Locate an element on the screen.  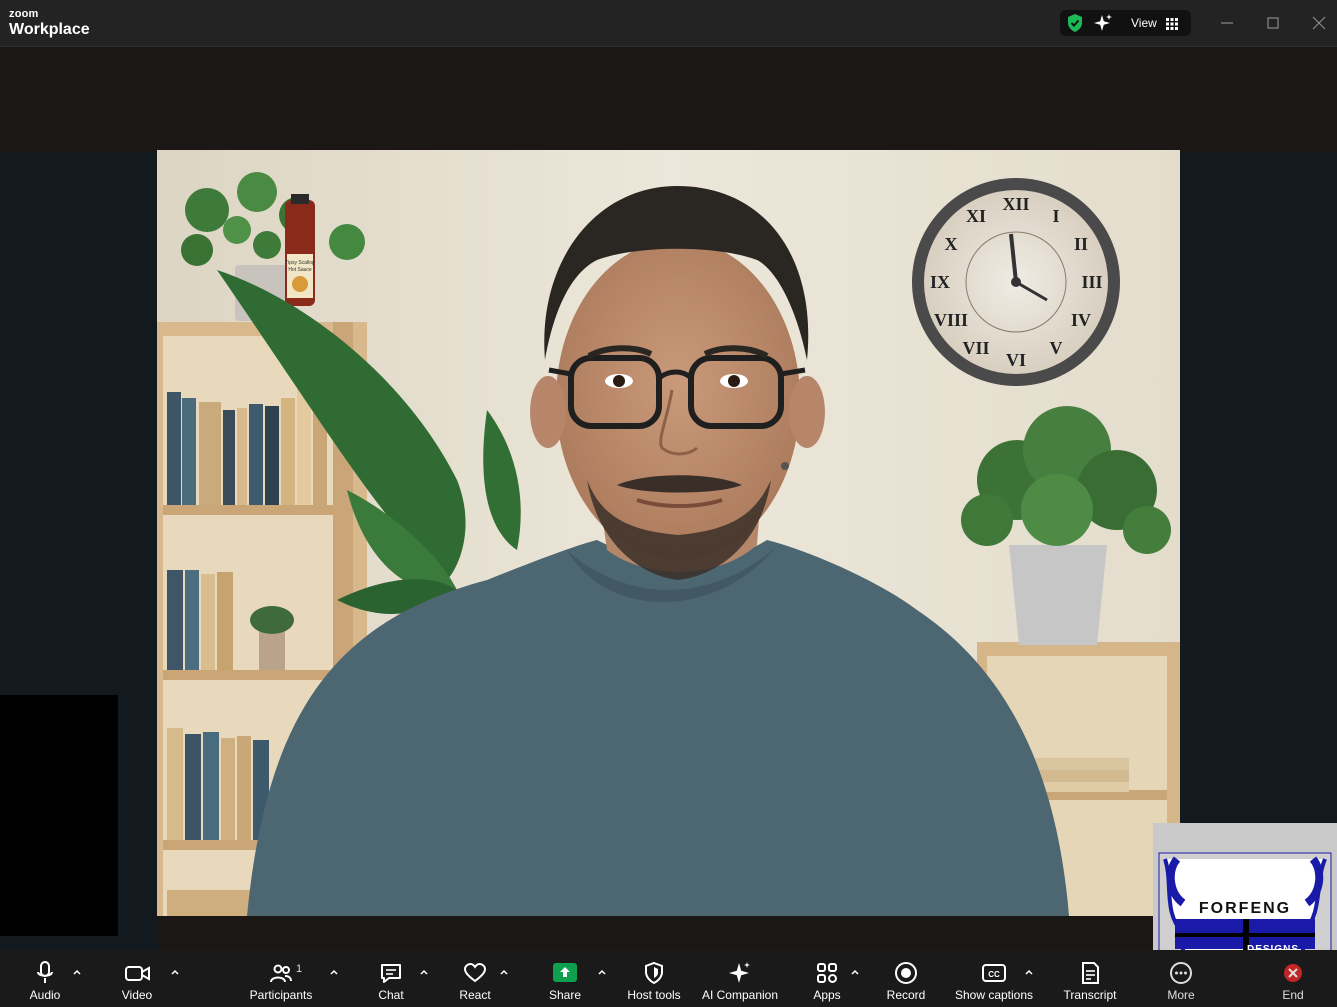
show-captions-button: CC Show captions is located at coordinates (994, 978).